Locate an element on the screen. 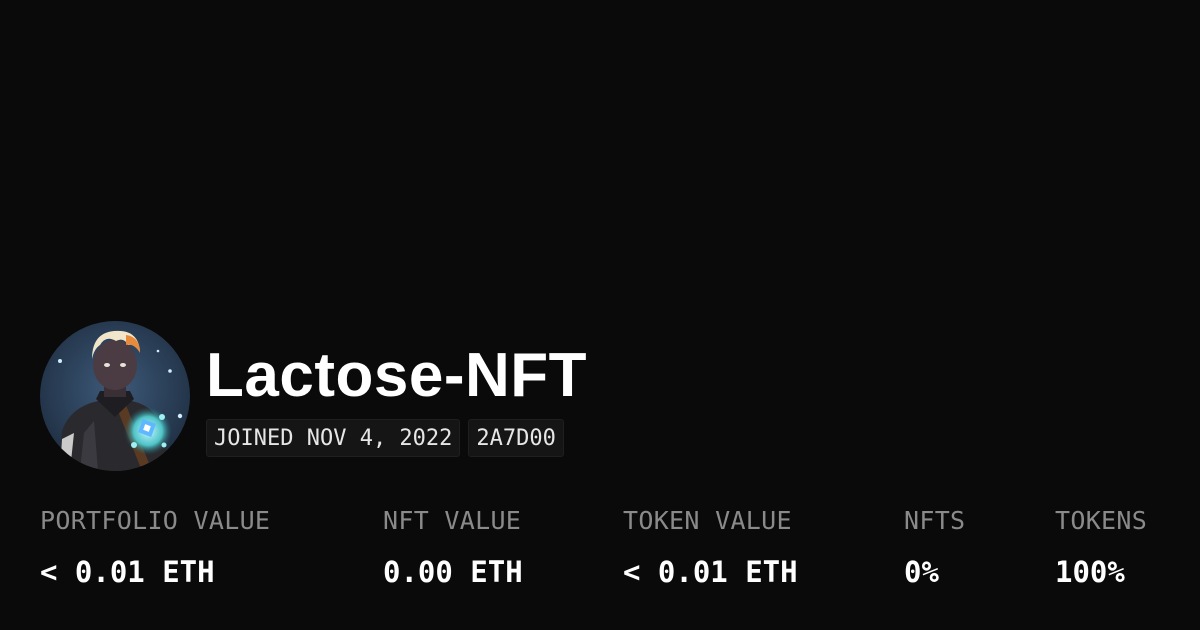 Image resolution: width=1200 pixels, height=630 pixels. stat-portfolio-value: PORTFOLIO VALUE < 0.01 ETH is located at coordinates (155, 547).